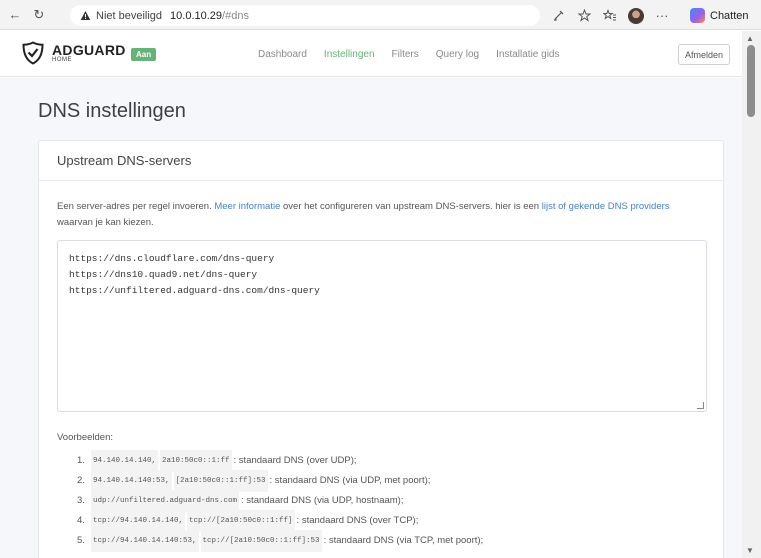 The width and height of the screenshot is (761, 558). What do you see at coordinates (81, 500) in the screenshot?
I see `example-number: 3.` at bounding box center [81, 500].